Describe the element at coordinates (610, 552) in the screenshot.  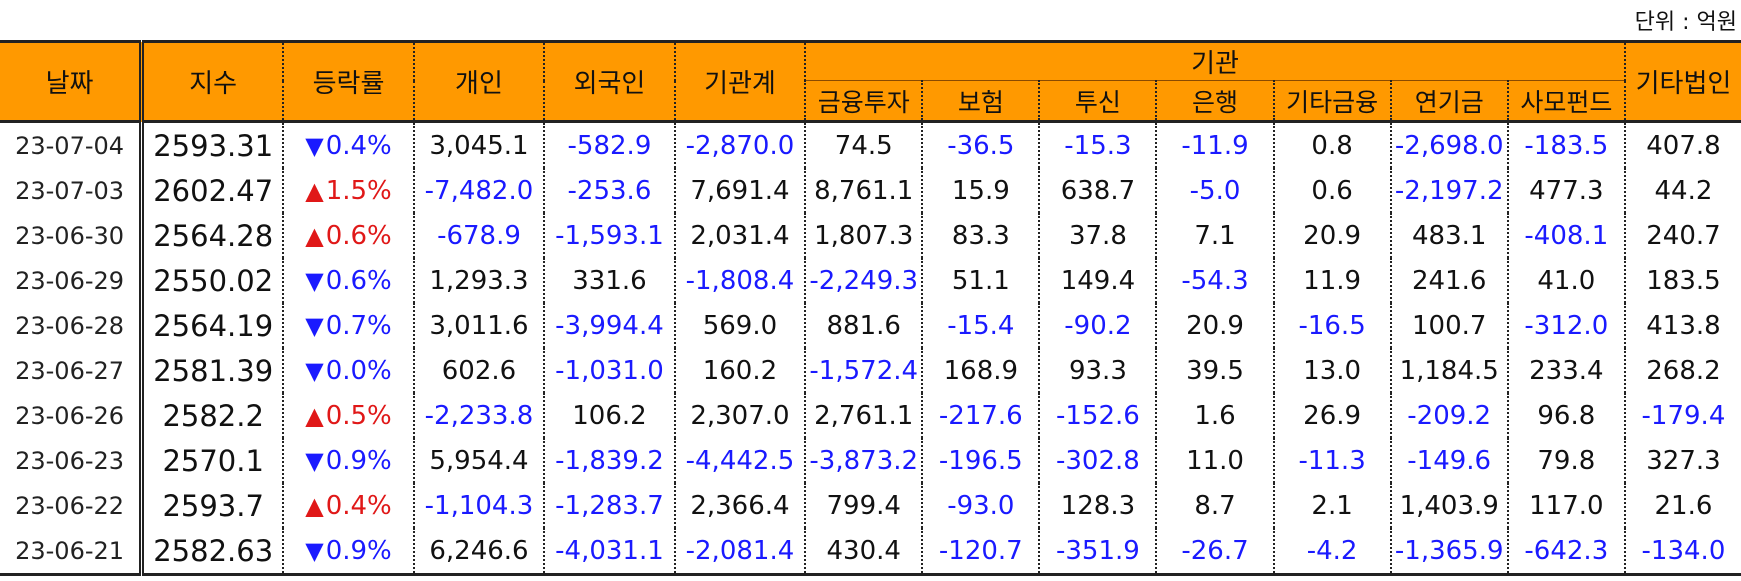
I see `cell-foreign: -4,031.1` at that location.